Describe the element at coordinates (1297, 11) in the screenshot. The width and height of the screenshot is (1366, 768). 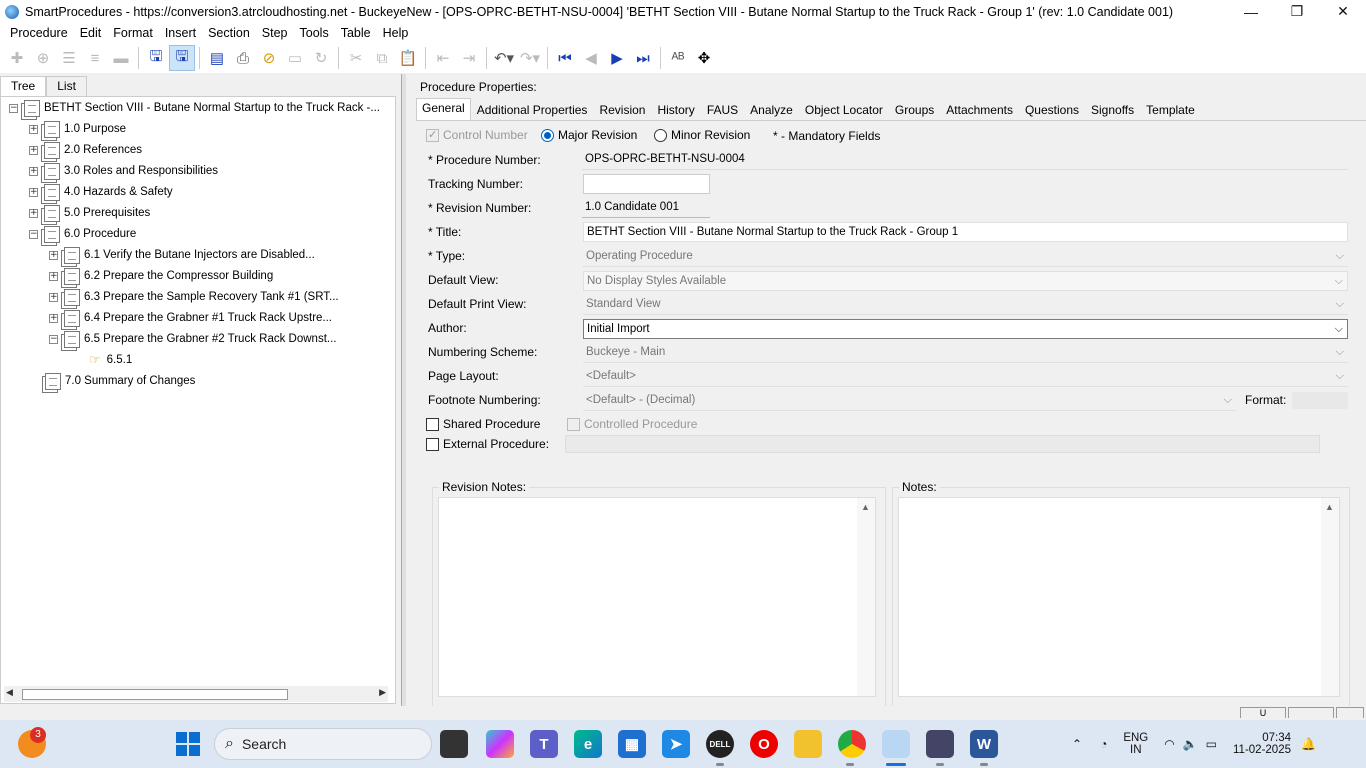
I see `restore-button: ❐` at that location.